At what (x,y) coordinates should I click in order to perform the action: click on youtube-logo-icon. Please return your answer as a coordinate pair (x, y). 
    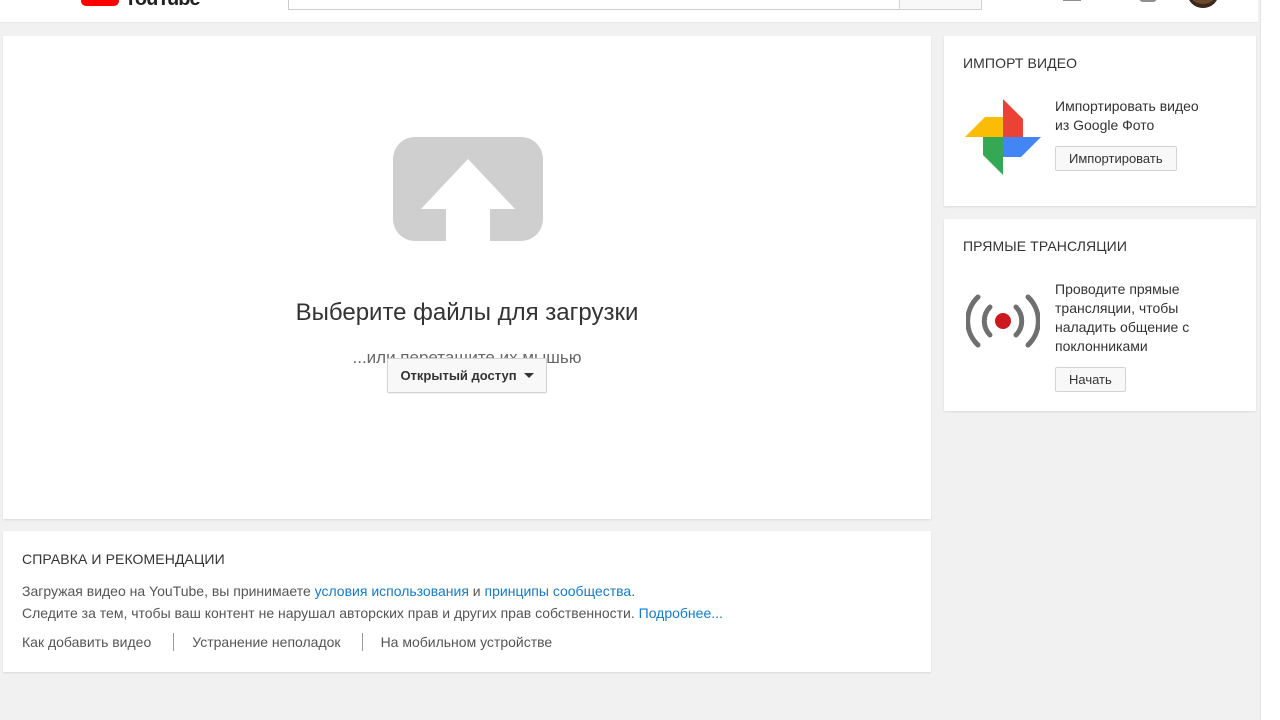
    Looking at the image, I should click on (100, 3).